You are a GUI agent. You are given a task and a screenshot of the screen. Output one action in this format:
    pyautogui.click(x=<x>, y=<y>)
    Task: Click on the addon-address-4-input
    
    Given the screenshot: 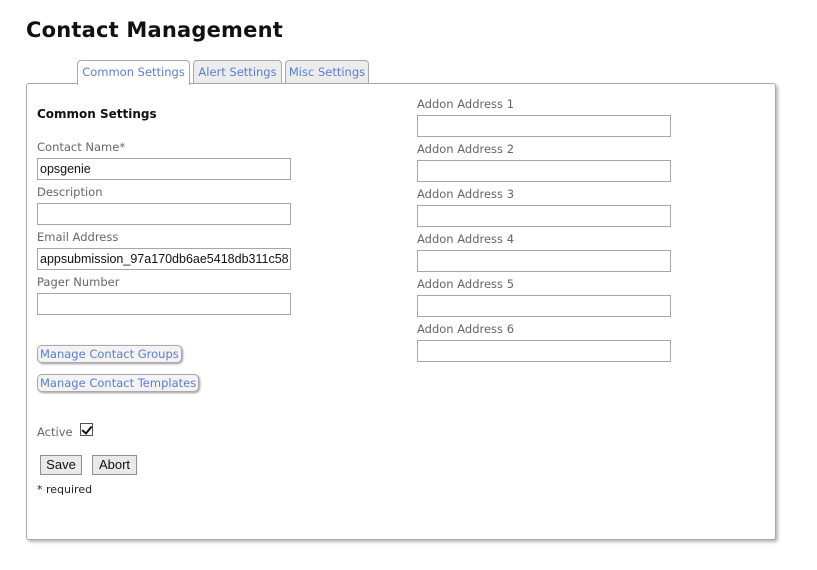 What is the action you would take?
    pyautogui.click(x=544, y=261)
    